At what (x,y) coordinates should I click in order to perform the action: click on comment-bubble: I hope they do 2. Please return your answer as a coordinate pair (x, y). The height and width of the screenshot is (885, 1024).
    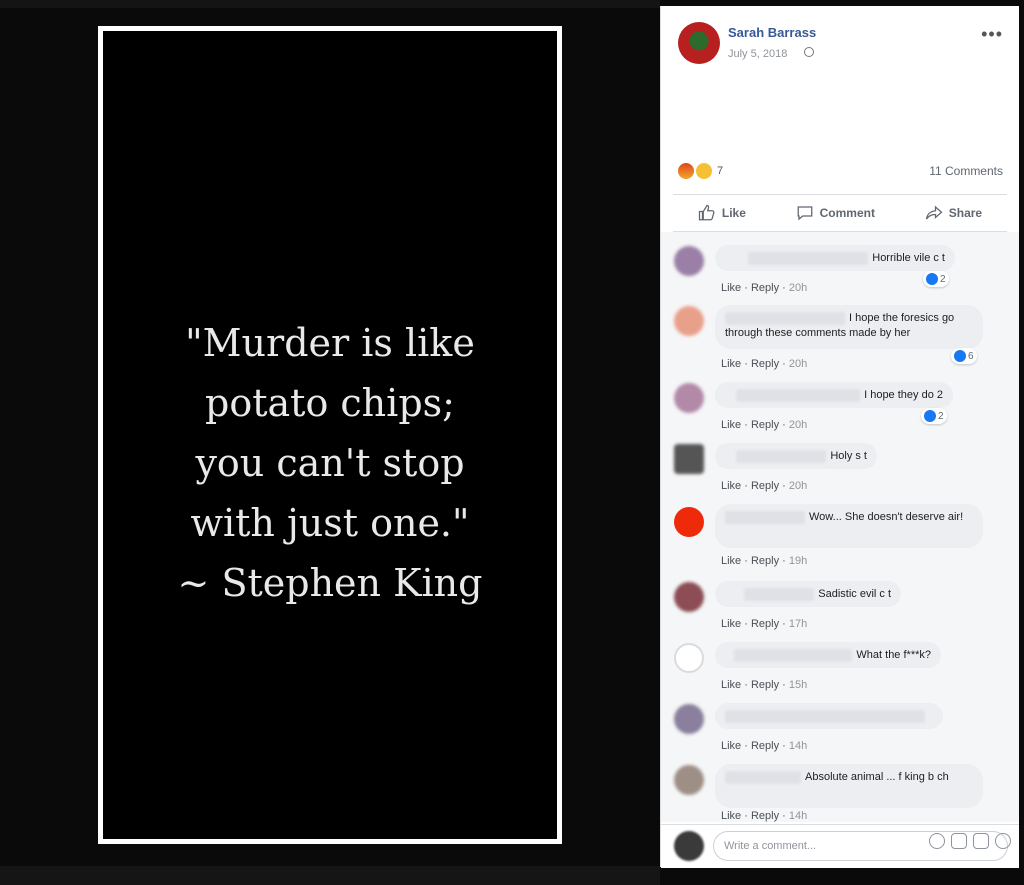
    Looking at the image, I should click on (834, 395).